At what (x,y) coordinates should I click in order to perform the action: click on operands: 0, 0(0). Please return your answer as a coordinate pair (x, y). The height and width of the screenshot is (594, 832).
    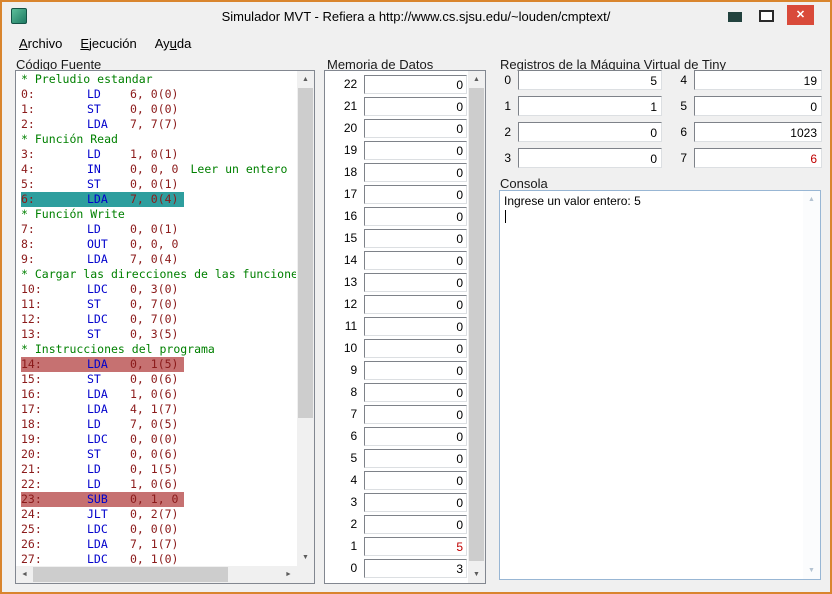
    Looking at the image, I should click on (154, 439).